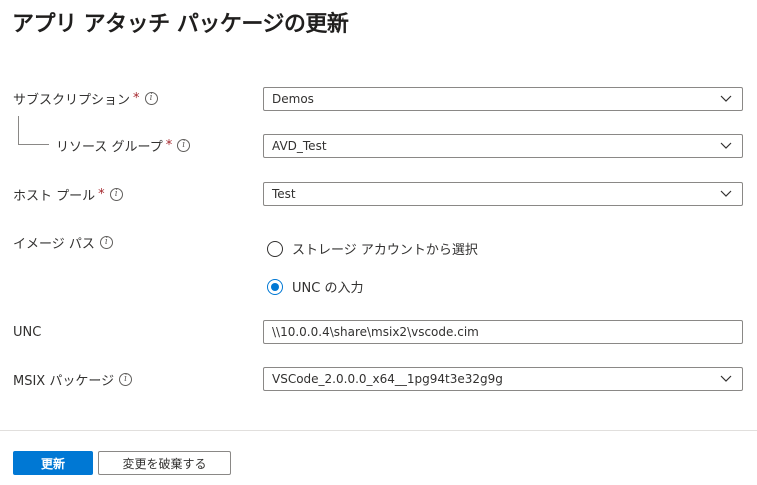 This screenshot has width=757, height=485. I want to click on msix-package-label-row: MSIX パッケージ i, so click(73, 379).